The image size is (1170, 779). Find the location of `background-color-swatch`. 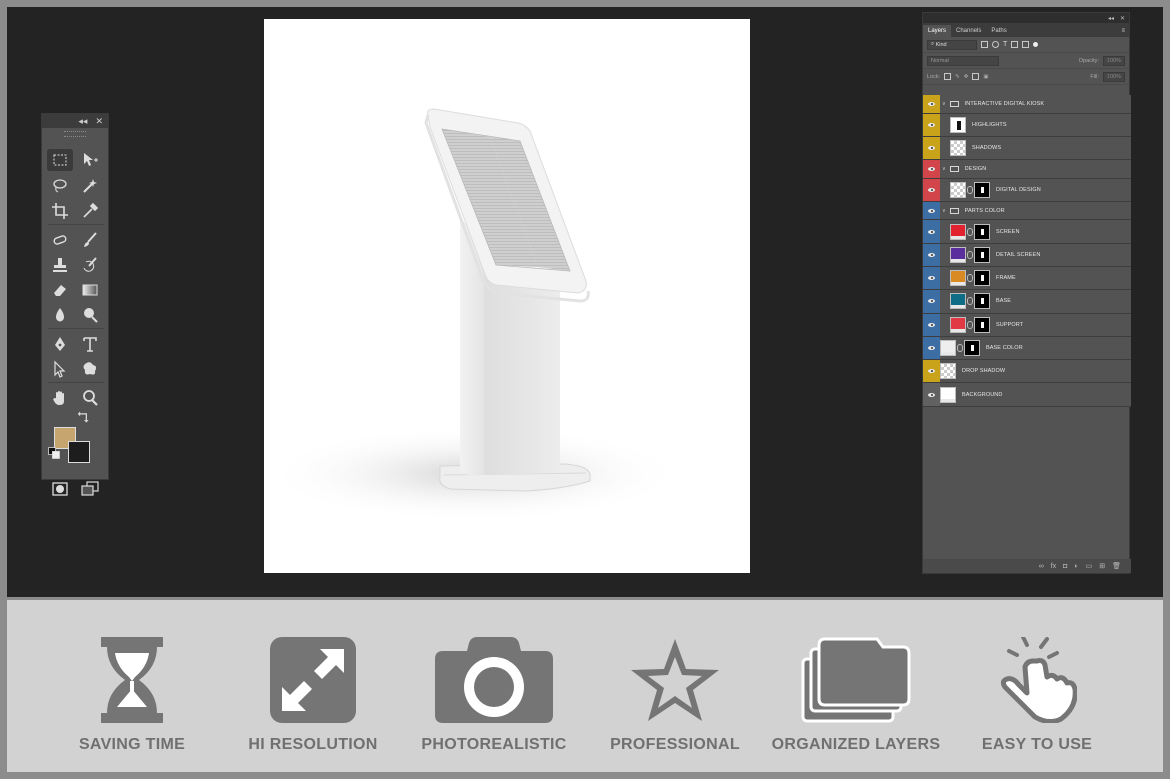

background-color-swatch is located at coordinates (79, 452).